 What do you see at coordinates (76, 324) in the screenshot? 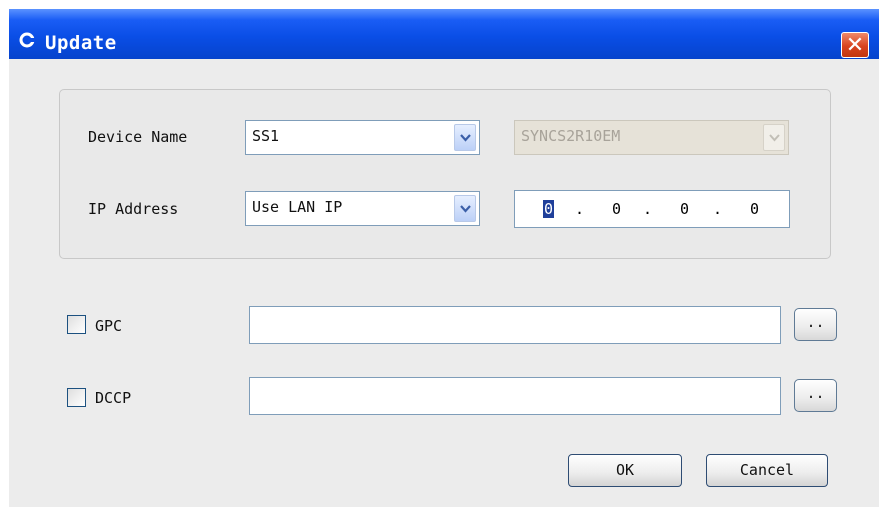
I see `gpc-checkbox` at bounding box center [76, 324].